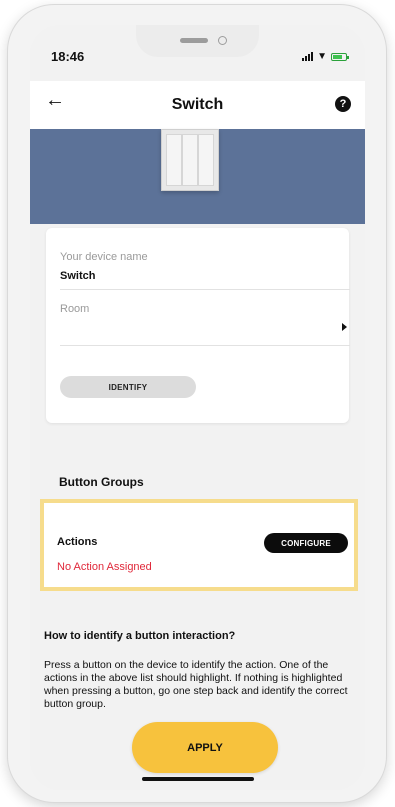 The width and height of the screenshot is (395, 807). What do you see at coordinates (174, 160) in the screenshot?
I see `switch-rocker-left` at bounding box center [174, 160].